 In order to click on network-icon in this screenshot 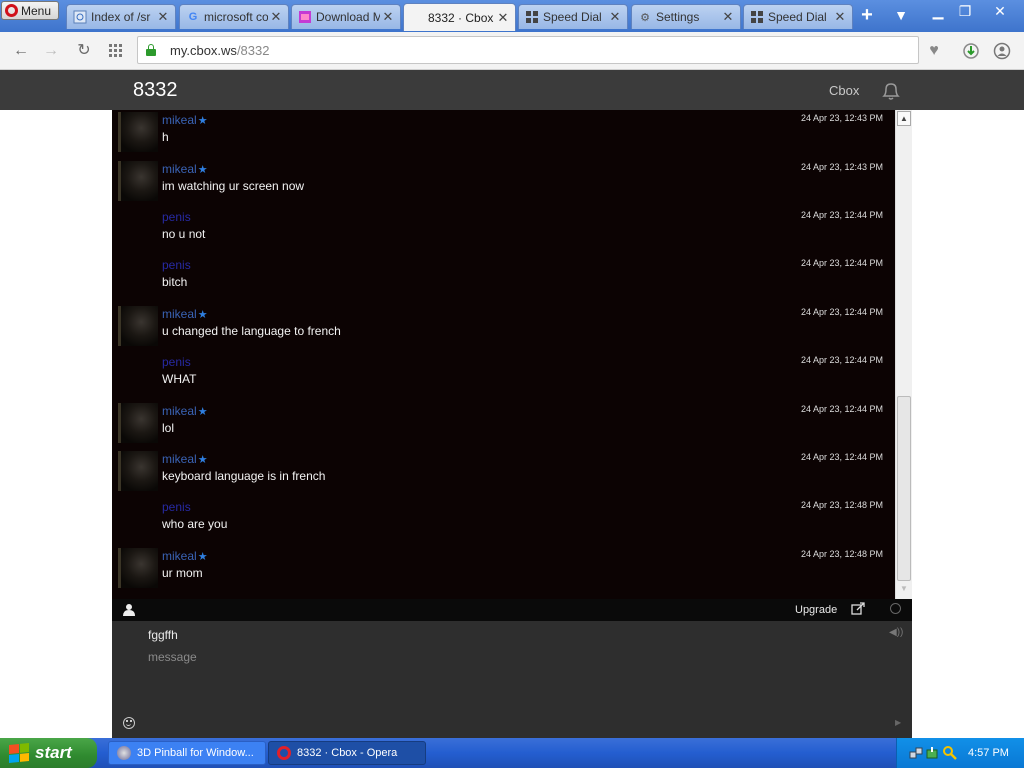, I will do `click(916, 753)`.